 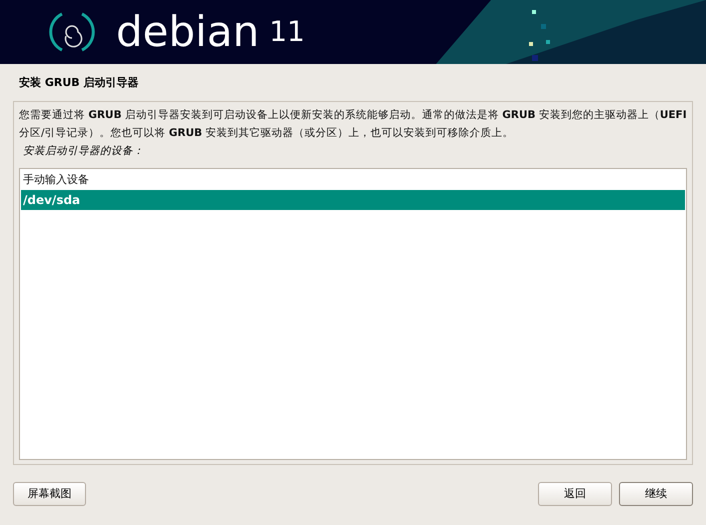 I want to click on back-button: 返回, so click(x=575, y=494).